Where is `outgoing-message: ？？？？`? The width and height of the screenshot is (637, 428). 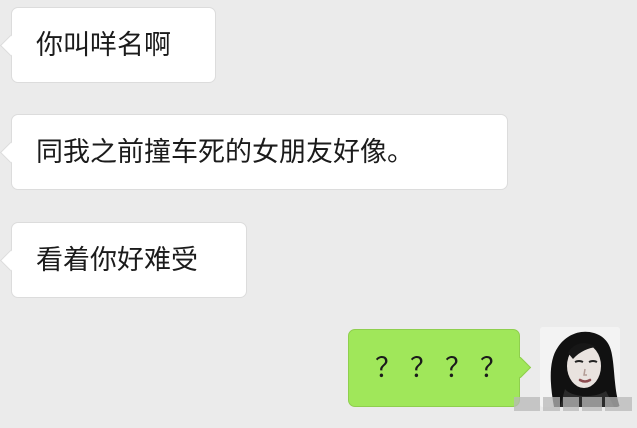
outgoing-message: ？？？？ is located at coordinates (434, 368).